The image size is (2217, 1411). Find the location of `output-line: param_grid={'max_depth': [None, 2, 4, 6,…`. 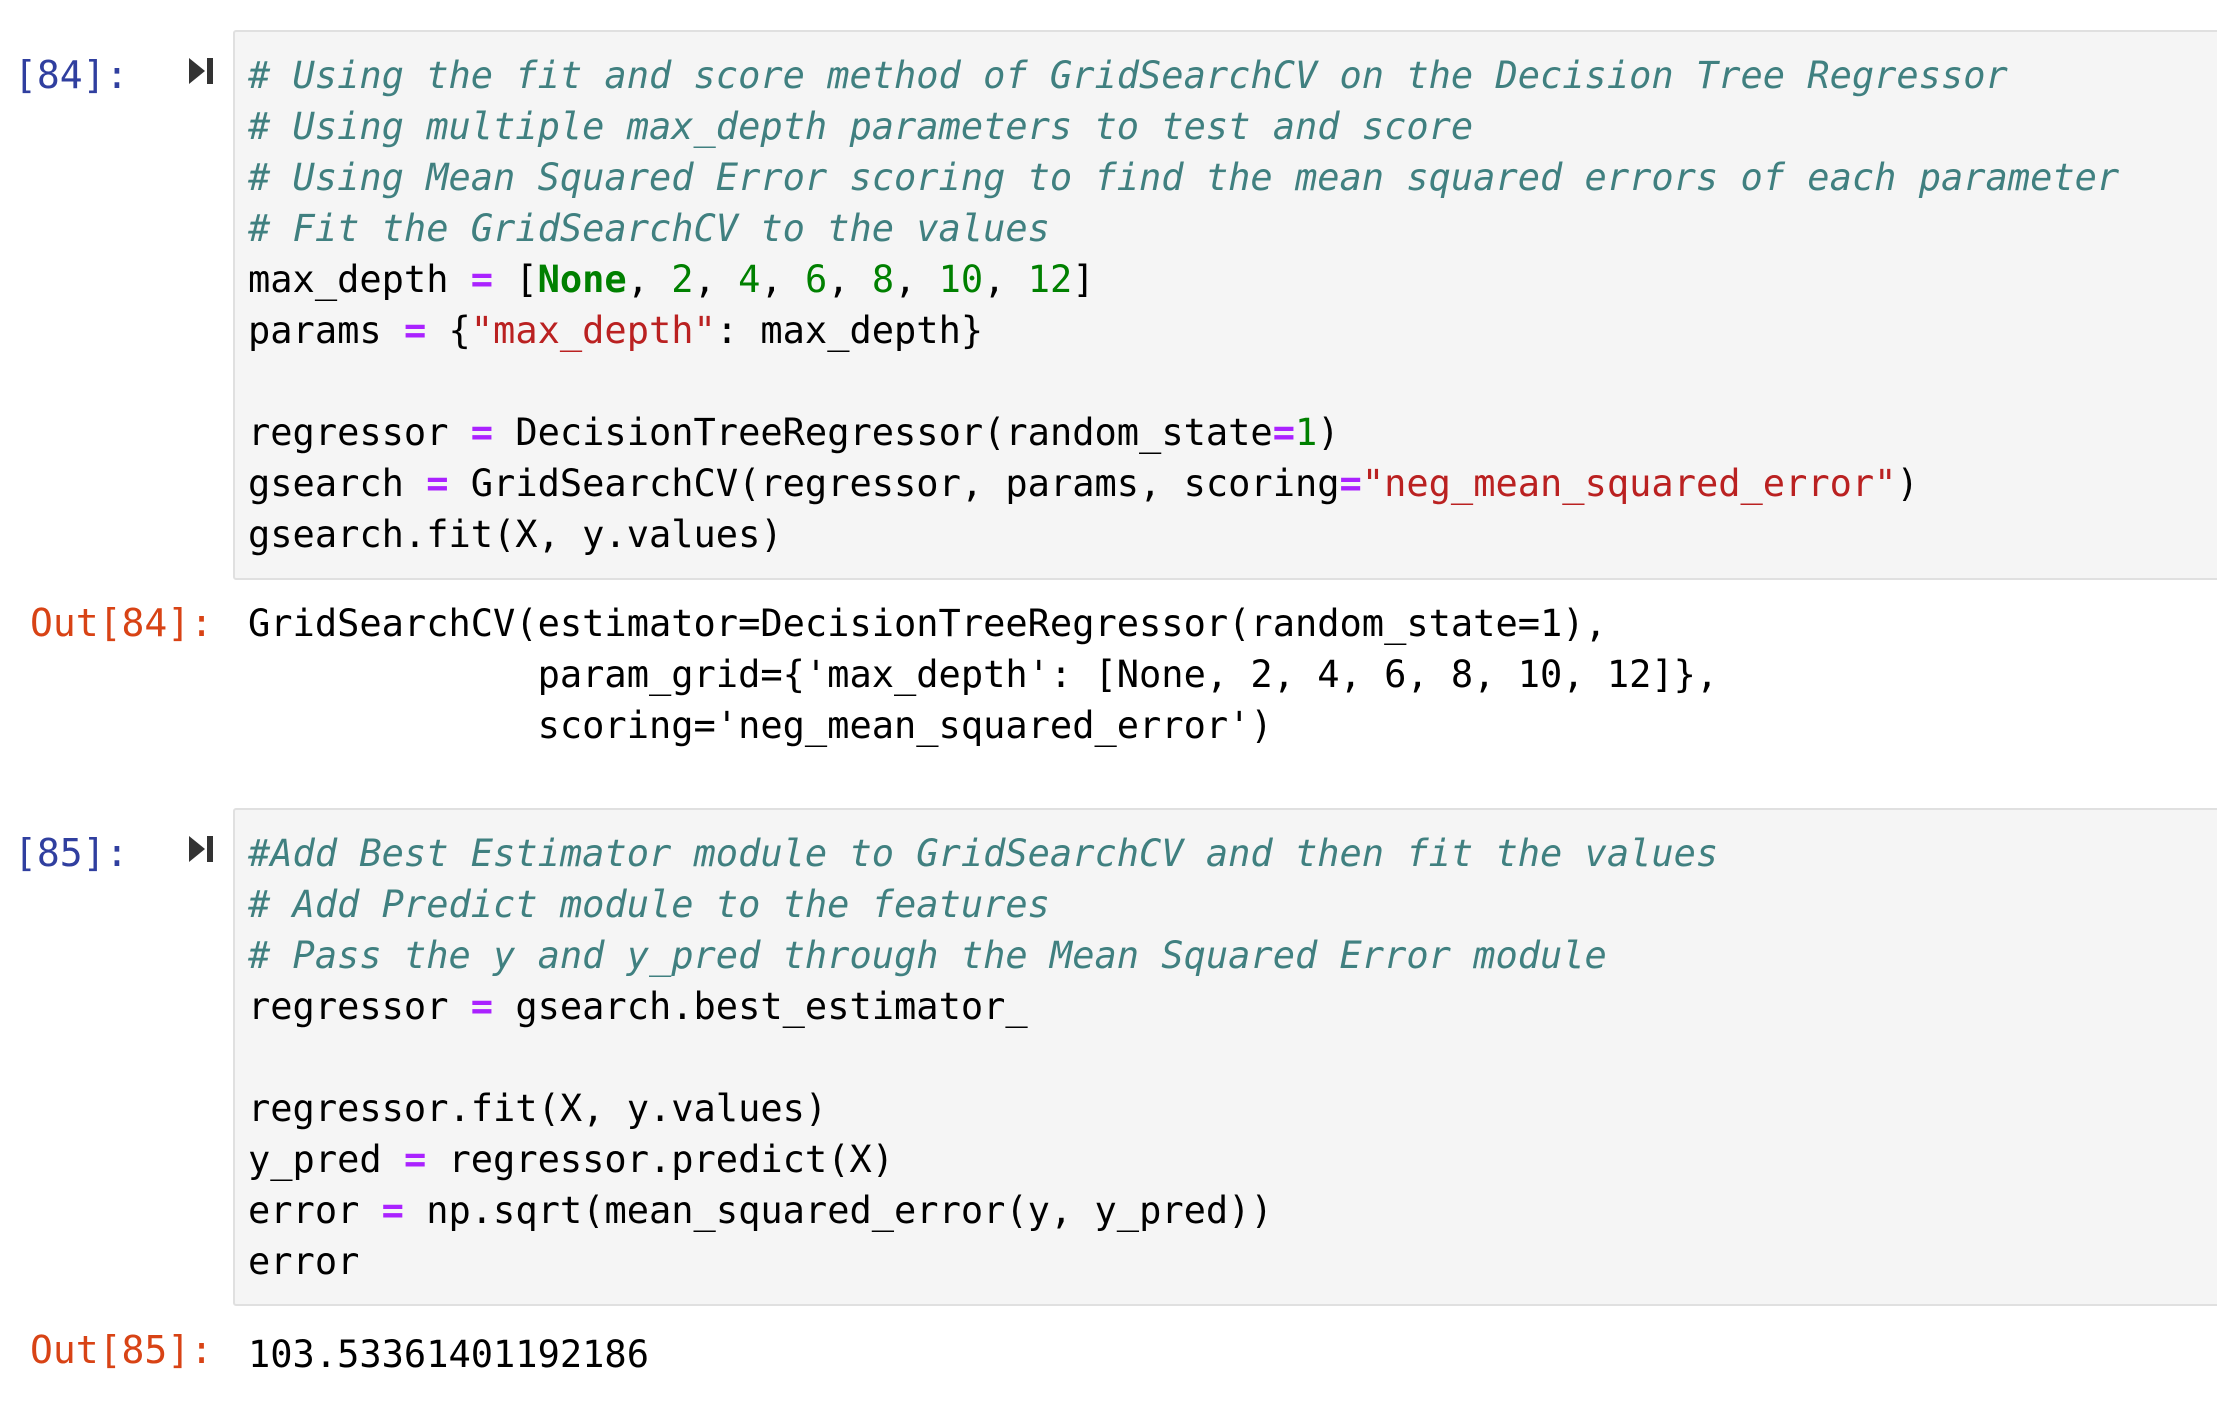

output-line: param_grid={'max_depth': [None, 2, 4, 6,… is located at coordinates (983, 674).